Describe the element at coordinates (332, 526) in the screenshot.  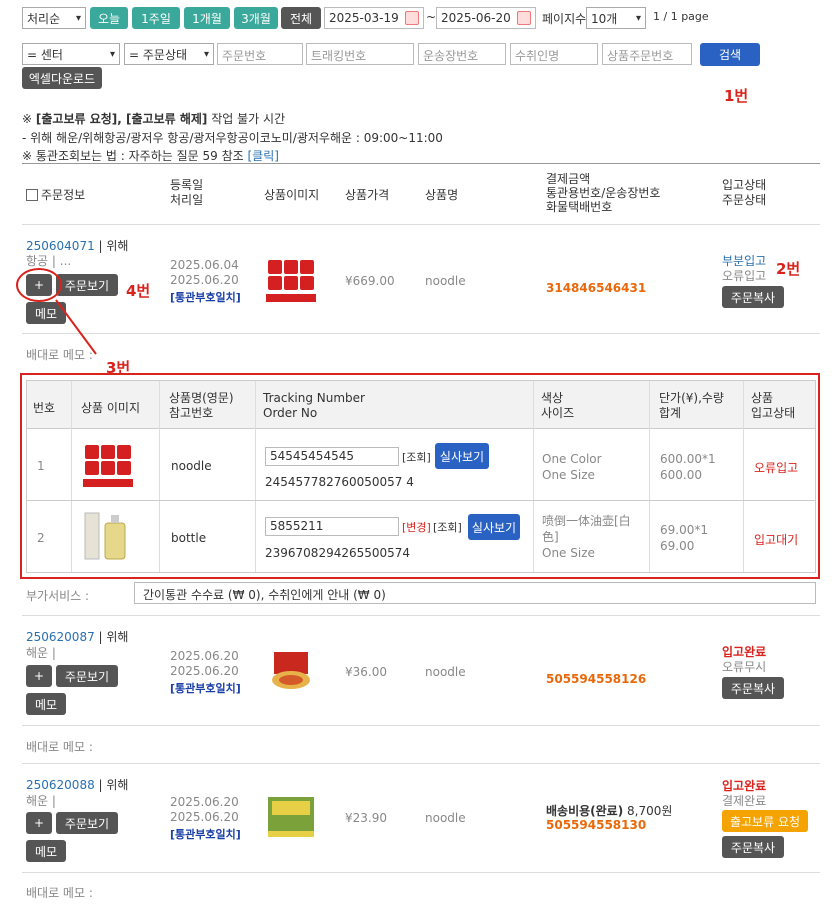
I see `sub-row-2-tracking-input: 5855211` at that location.